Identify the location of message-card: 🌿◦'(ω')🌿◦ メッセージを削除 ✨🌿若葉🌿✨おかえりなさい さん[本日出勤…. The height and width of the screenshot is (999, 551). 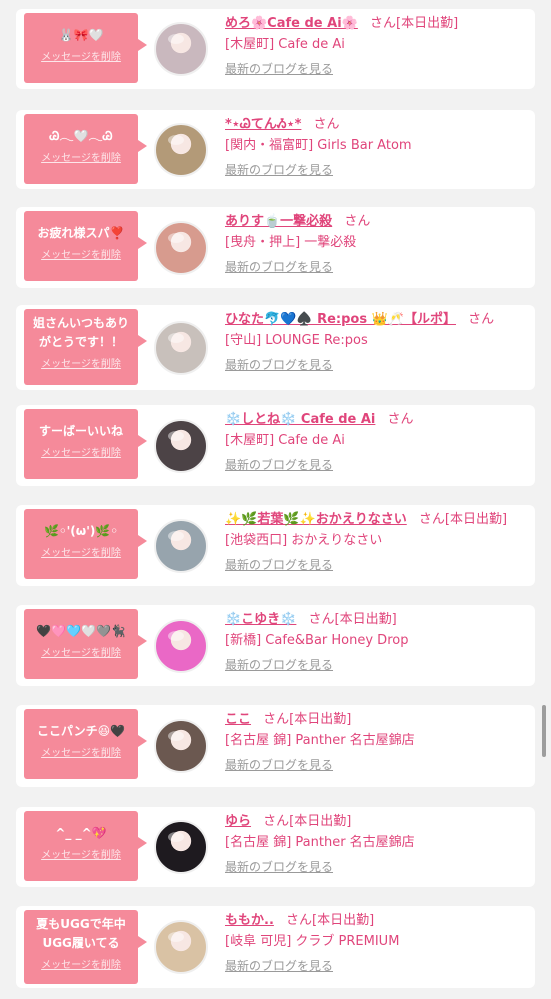
(275, 545).